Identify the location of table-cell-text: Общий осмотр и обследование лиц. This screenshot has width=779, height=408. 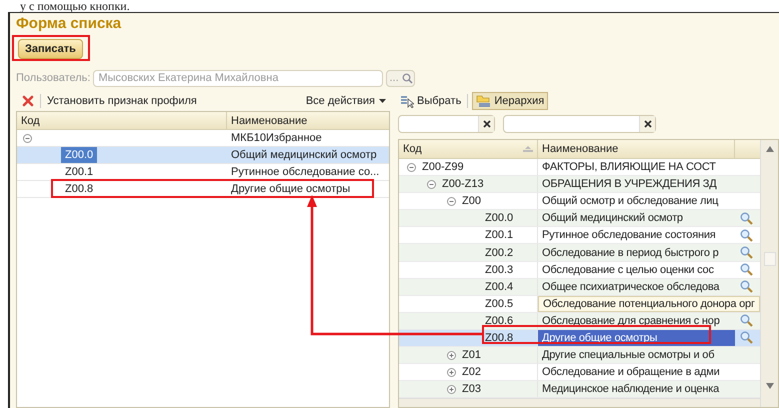
(630, 202).